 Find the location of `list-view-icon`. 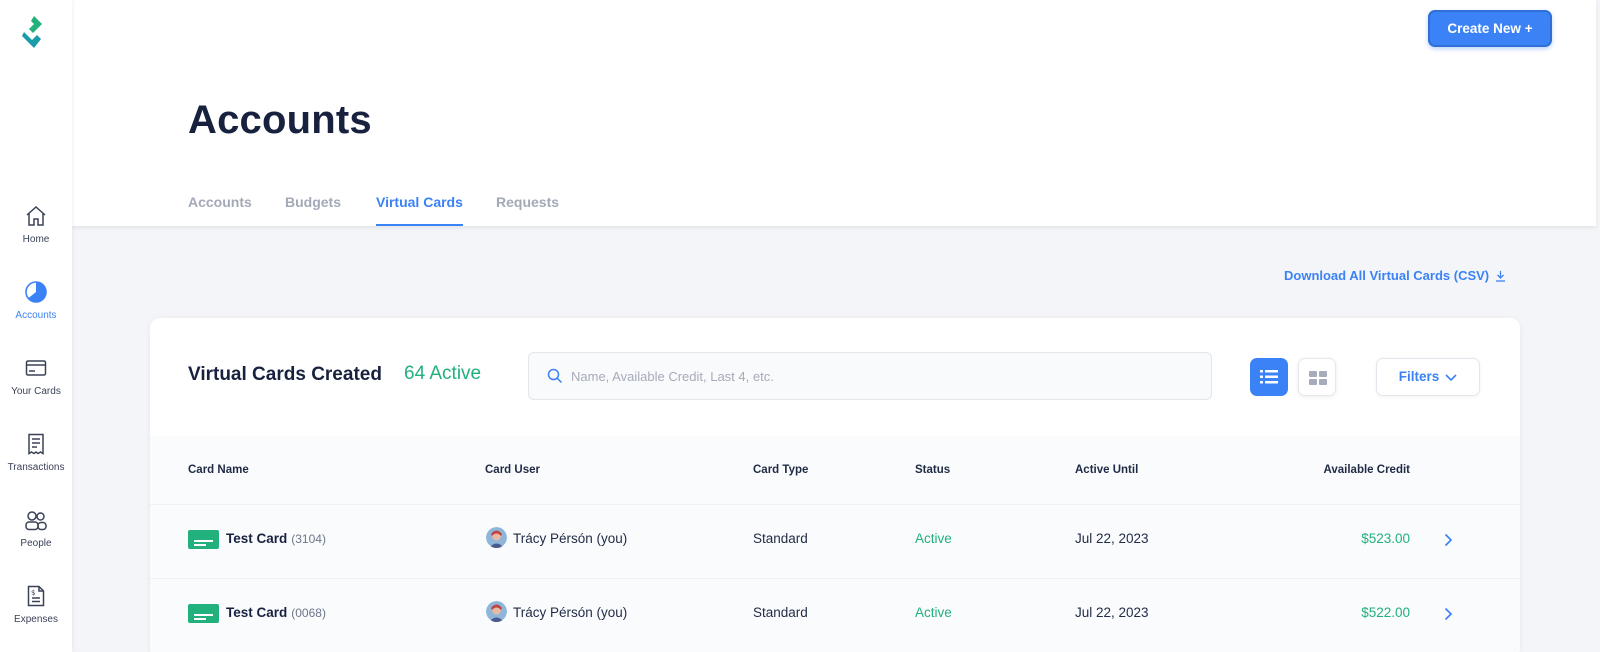

list-view-icon is located at coordinates (1269, 377).